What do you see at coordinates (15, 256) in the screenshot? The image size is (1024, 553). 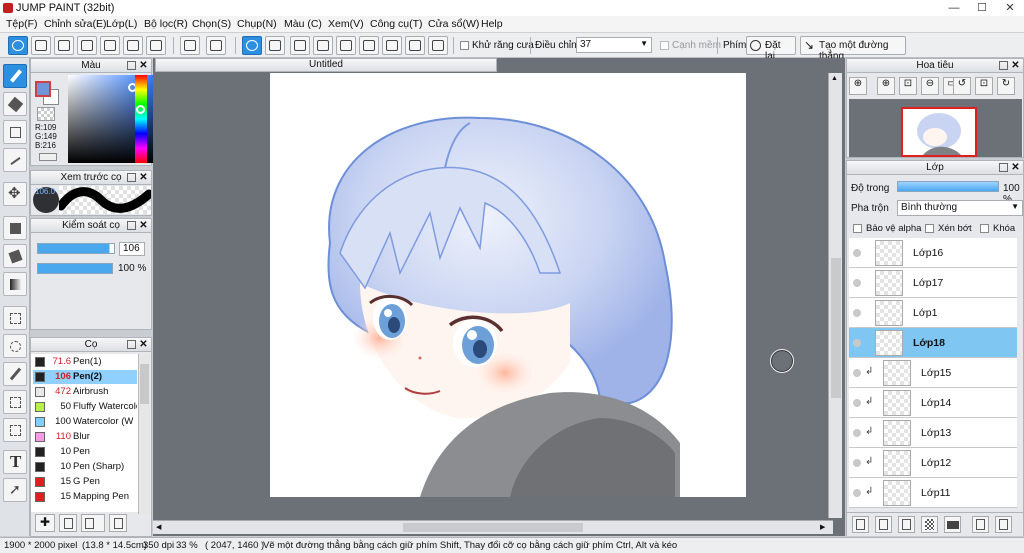 I see `tool-bucket` at bounding box center [15, 256].